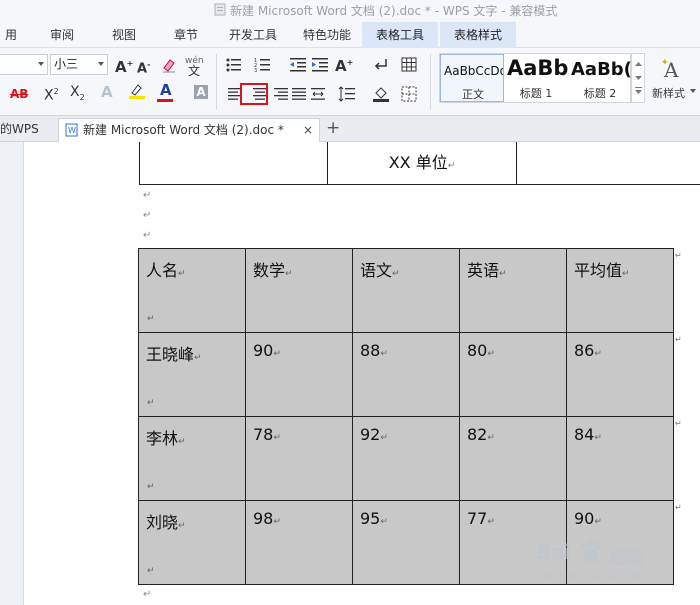 The height and width of the screenshot is (605, 700). I want to click on text-effect-icon: A, so click(107, 92).